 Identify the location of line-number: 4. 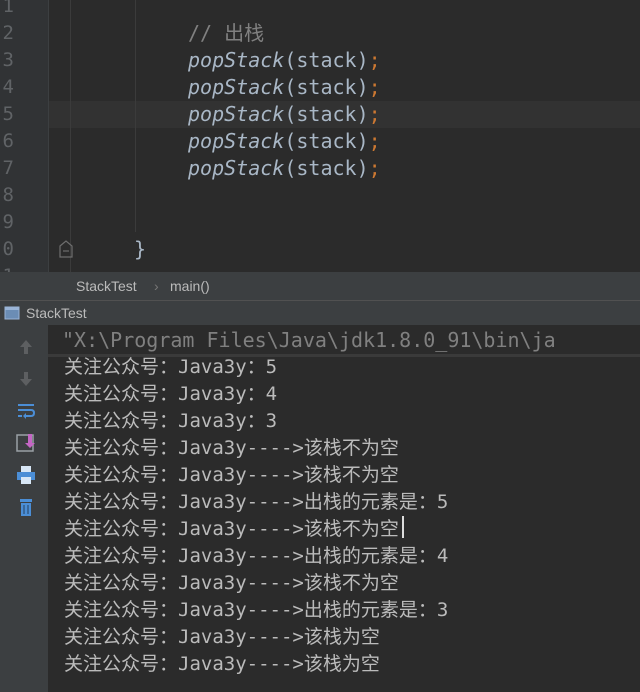
(8, 87).